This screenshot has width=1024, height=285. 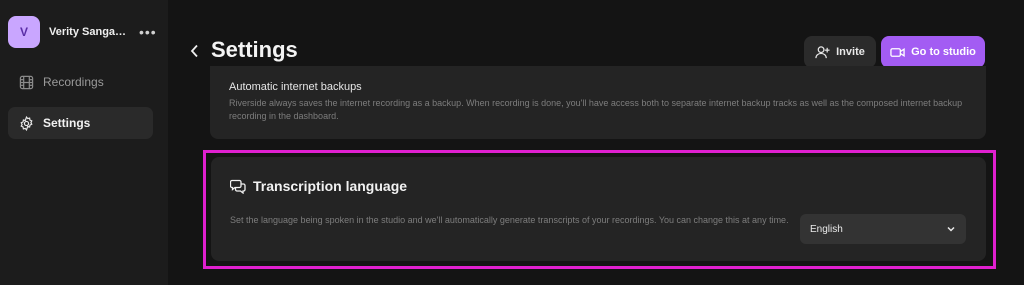 I want to click on go-to-studio-button: Go to studio, so click(x=933, y=52).